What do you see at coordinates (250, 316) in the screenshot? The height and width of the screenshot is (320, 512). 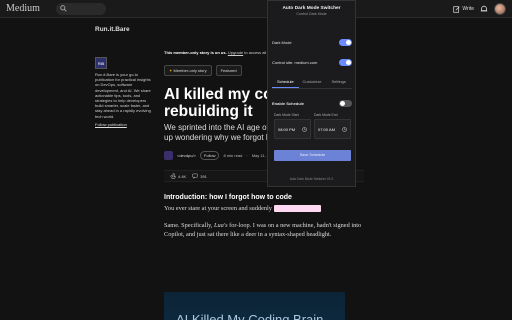 I see `hero-image-text: AI Killed My Coding Brain` at bounding box center [250, 316].